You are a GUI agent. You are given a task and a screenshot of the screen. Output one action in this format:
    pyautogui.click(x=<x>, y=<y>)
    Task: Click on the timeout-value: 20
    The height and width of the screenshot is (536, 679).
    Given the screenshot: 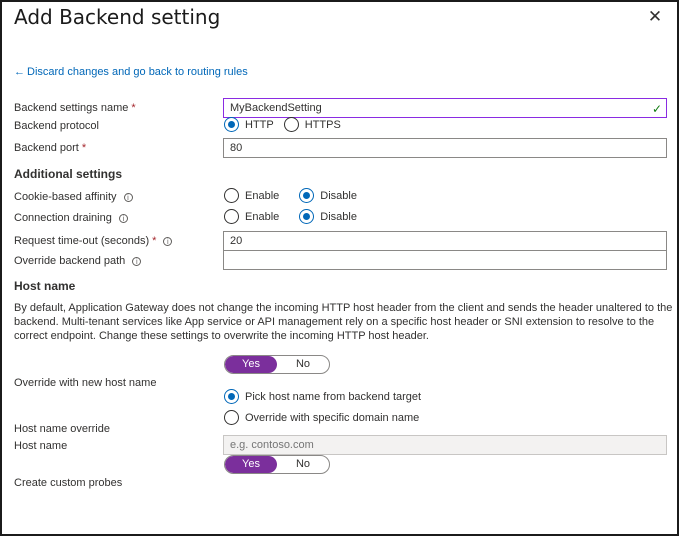 What is the action you would take?
    pyautogui.click(x=236, y=241)
    